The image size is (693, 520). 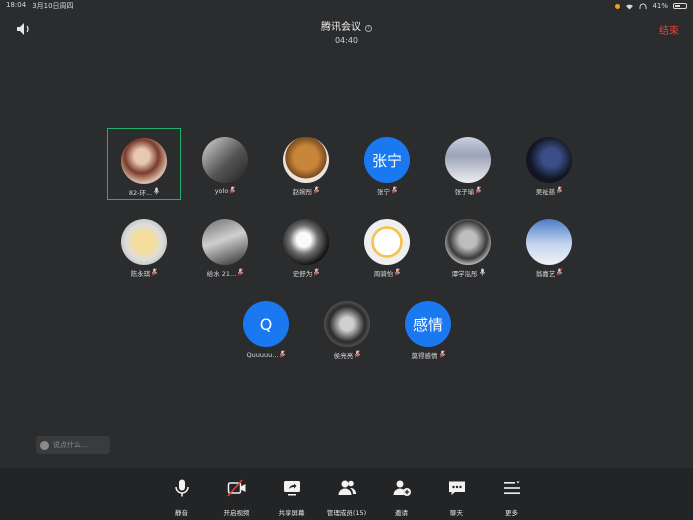 I want to click on headphones-icon, so click(x=643, y=6).